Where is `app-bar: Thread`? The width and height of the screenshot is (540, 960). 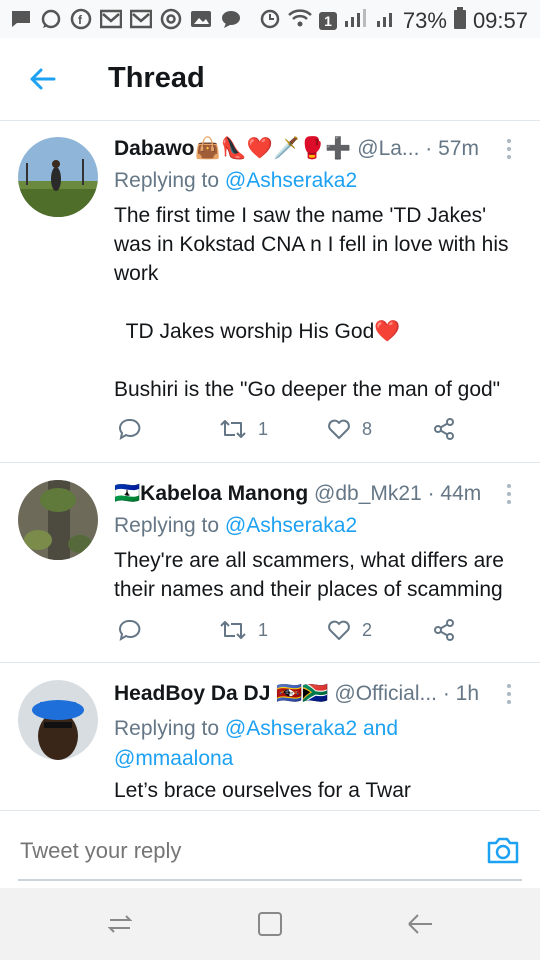
app-bar: Thread is located at coordinates (270, 79).